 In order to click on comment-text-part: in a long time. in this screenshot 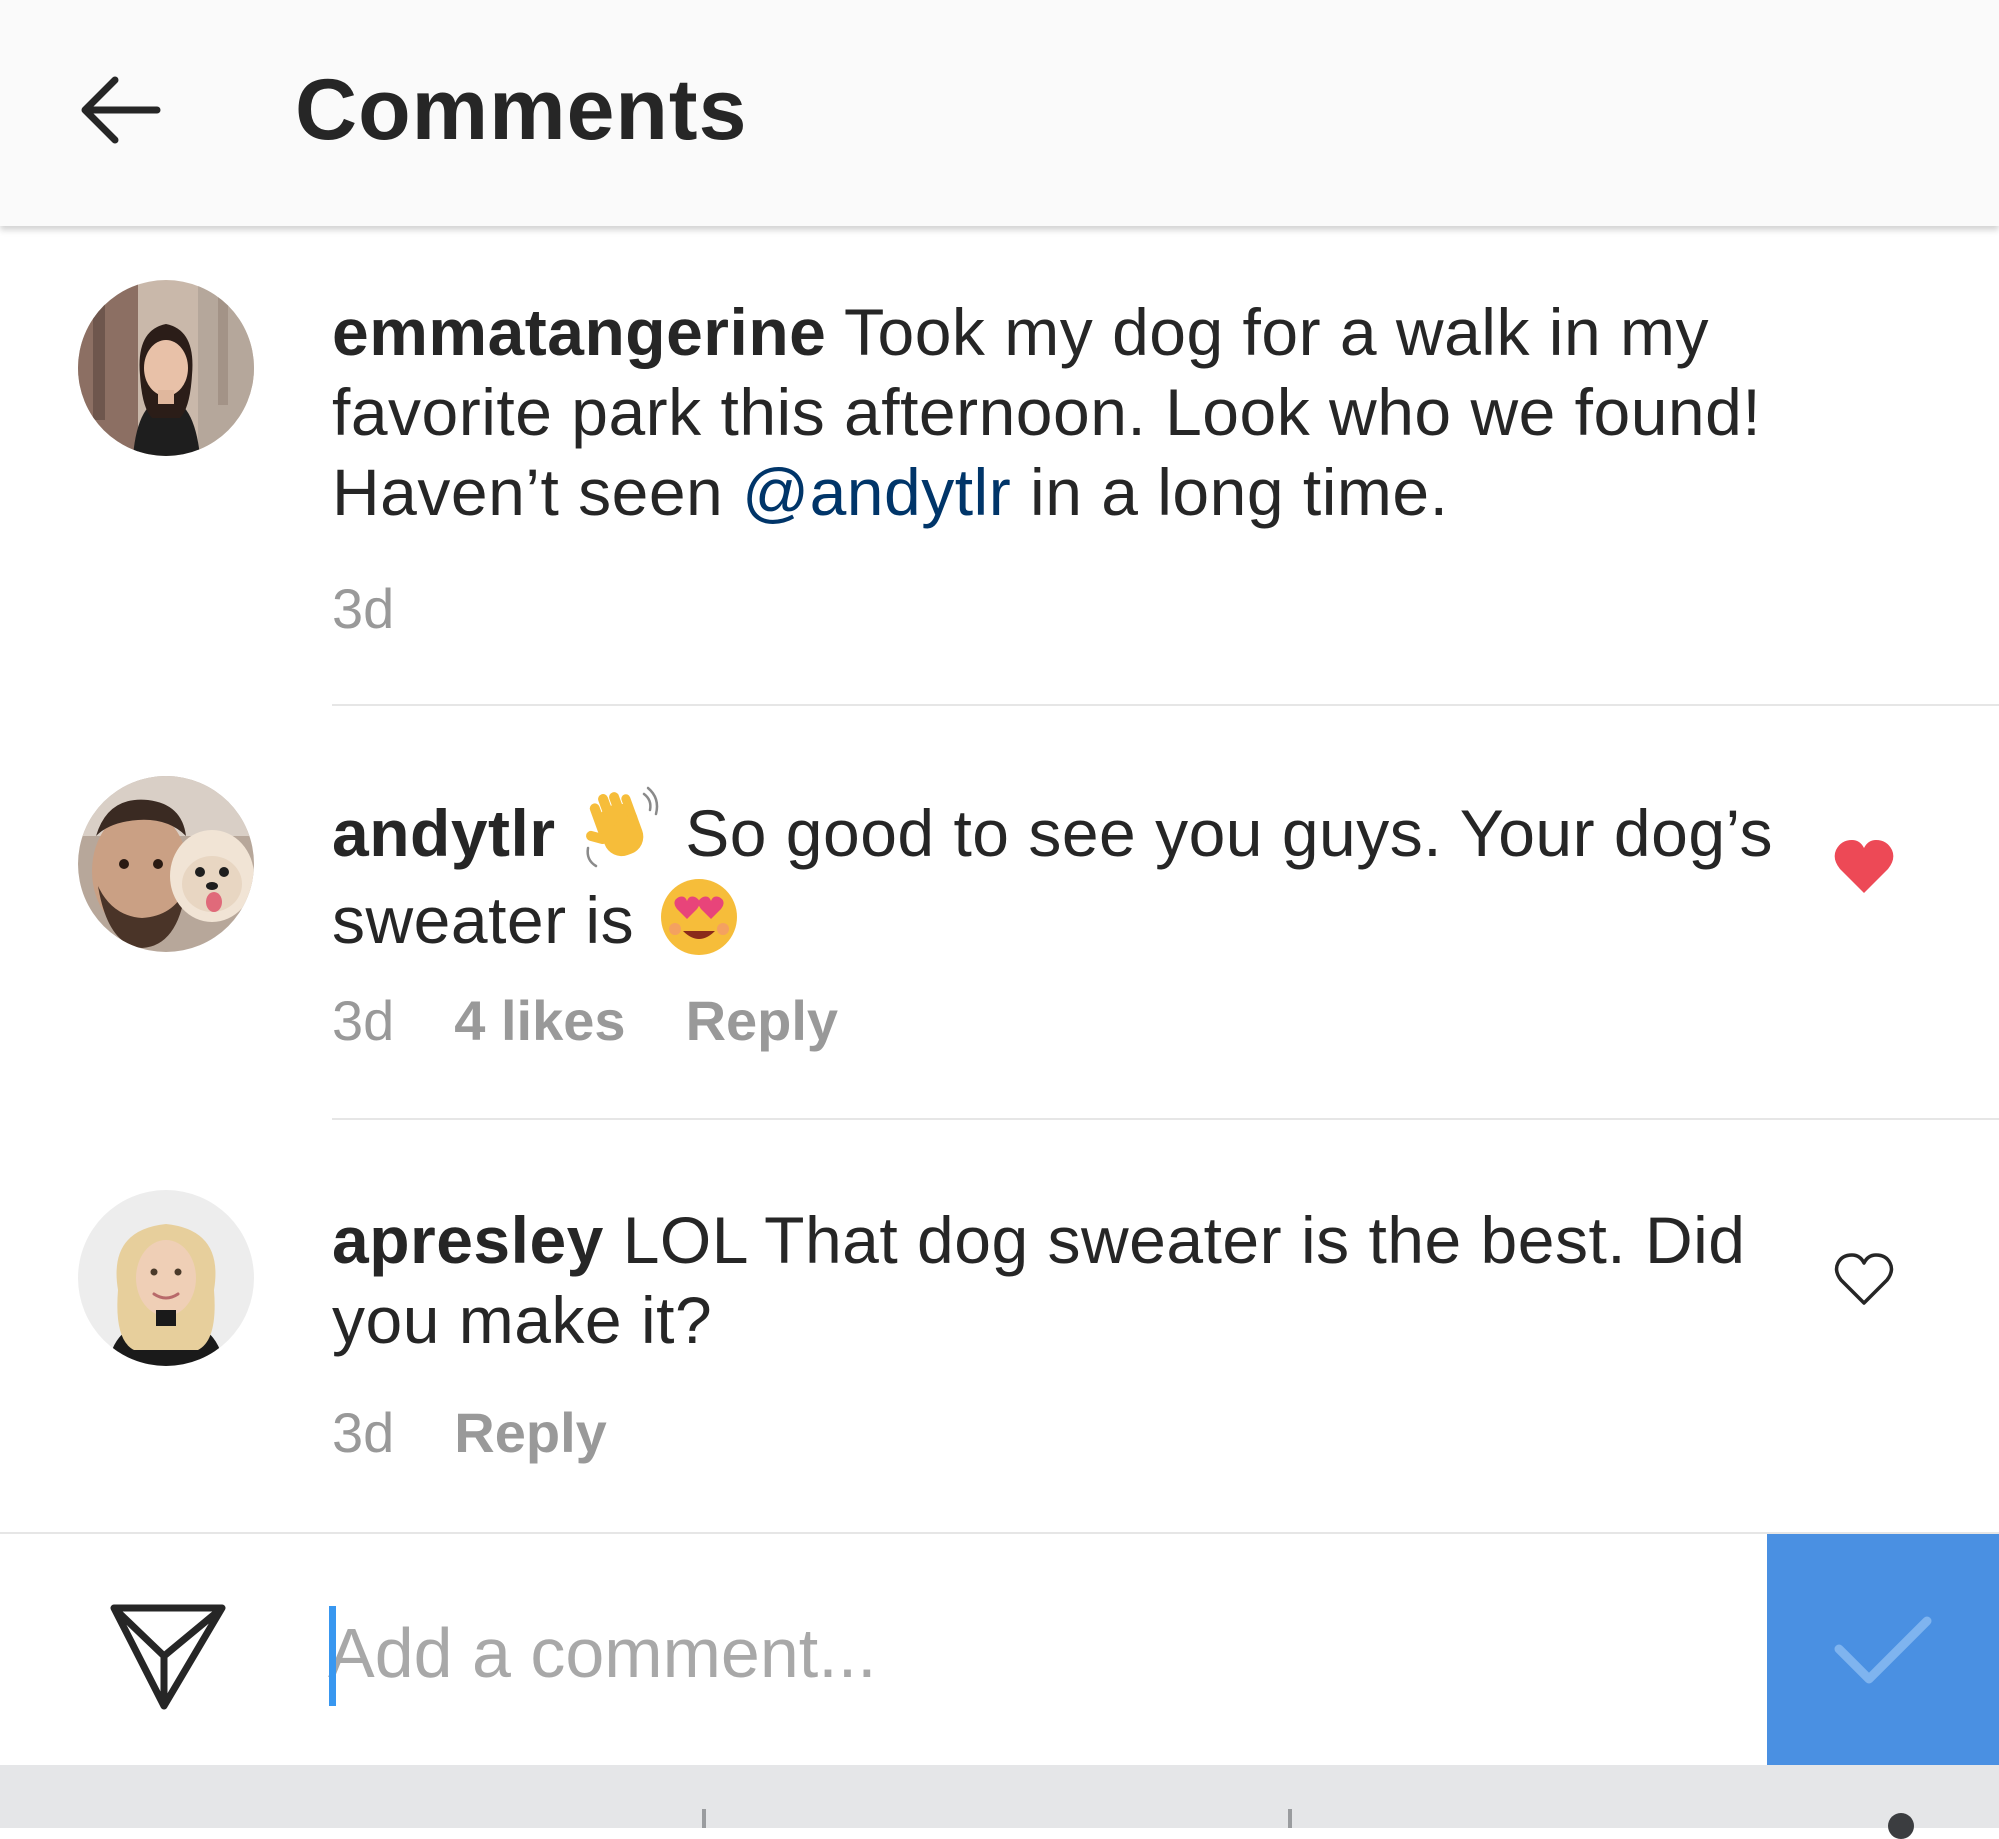, I will do `click(1230, 492)`.